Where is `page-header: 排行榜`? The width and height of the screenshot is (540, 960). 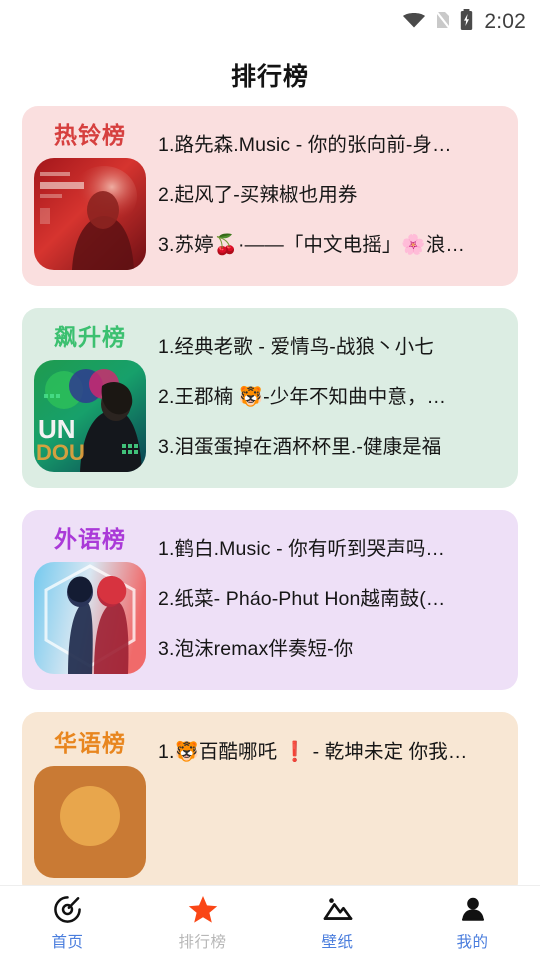
page-header: 排行榜 is located at coordinates (270, 75).